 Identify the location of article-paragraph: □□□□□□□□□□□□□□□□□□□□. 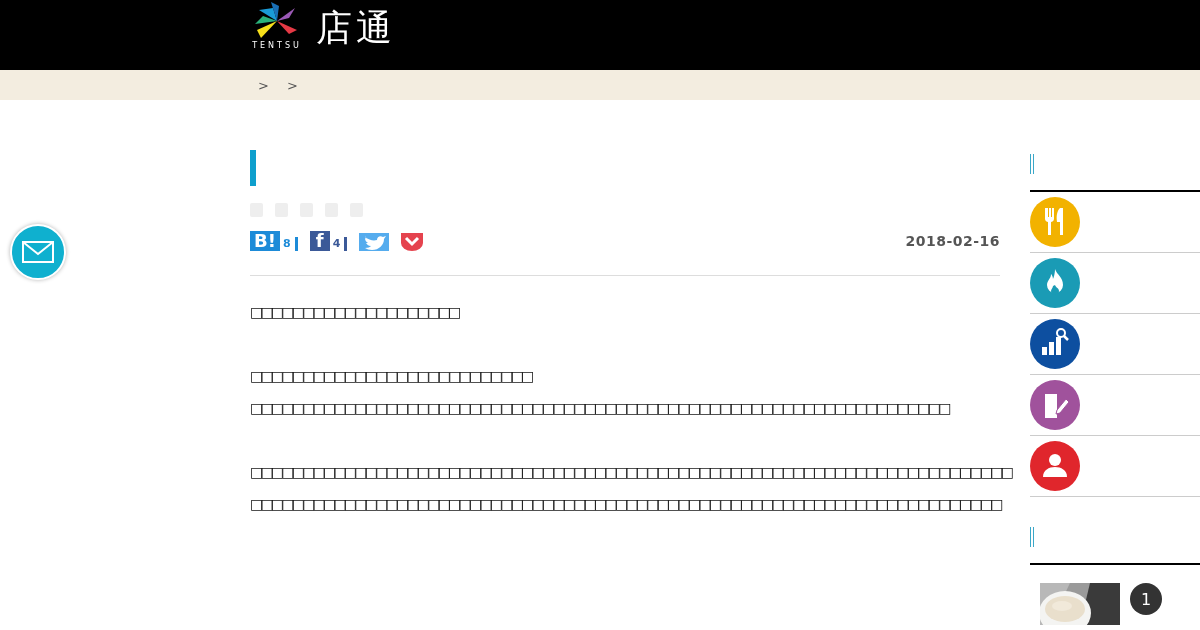
(354, 312).